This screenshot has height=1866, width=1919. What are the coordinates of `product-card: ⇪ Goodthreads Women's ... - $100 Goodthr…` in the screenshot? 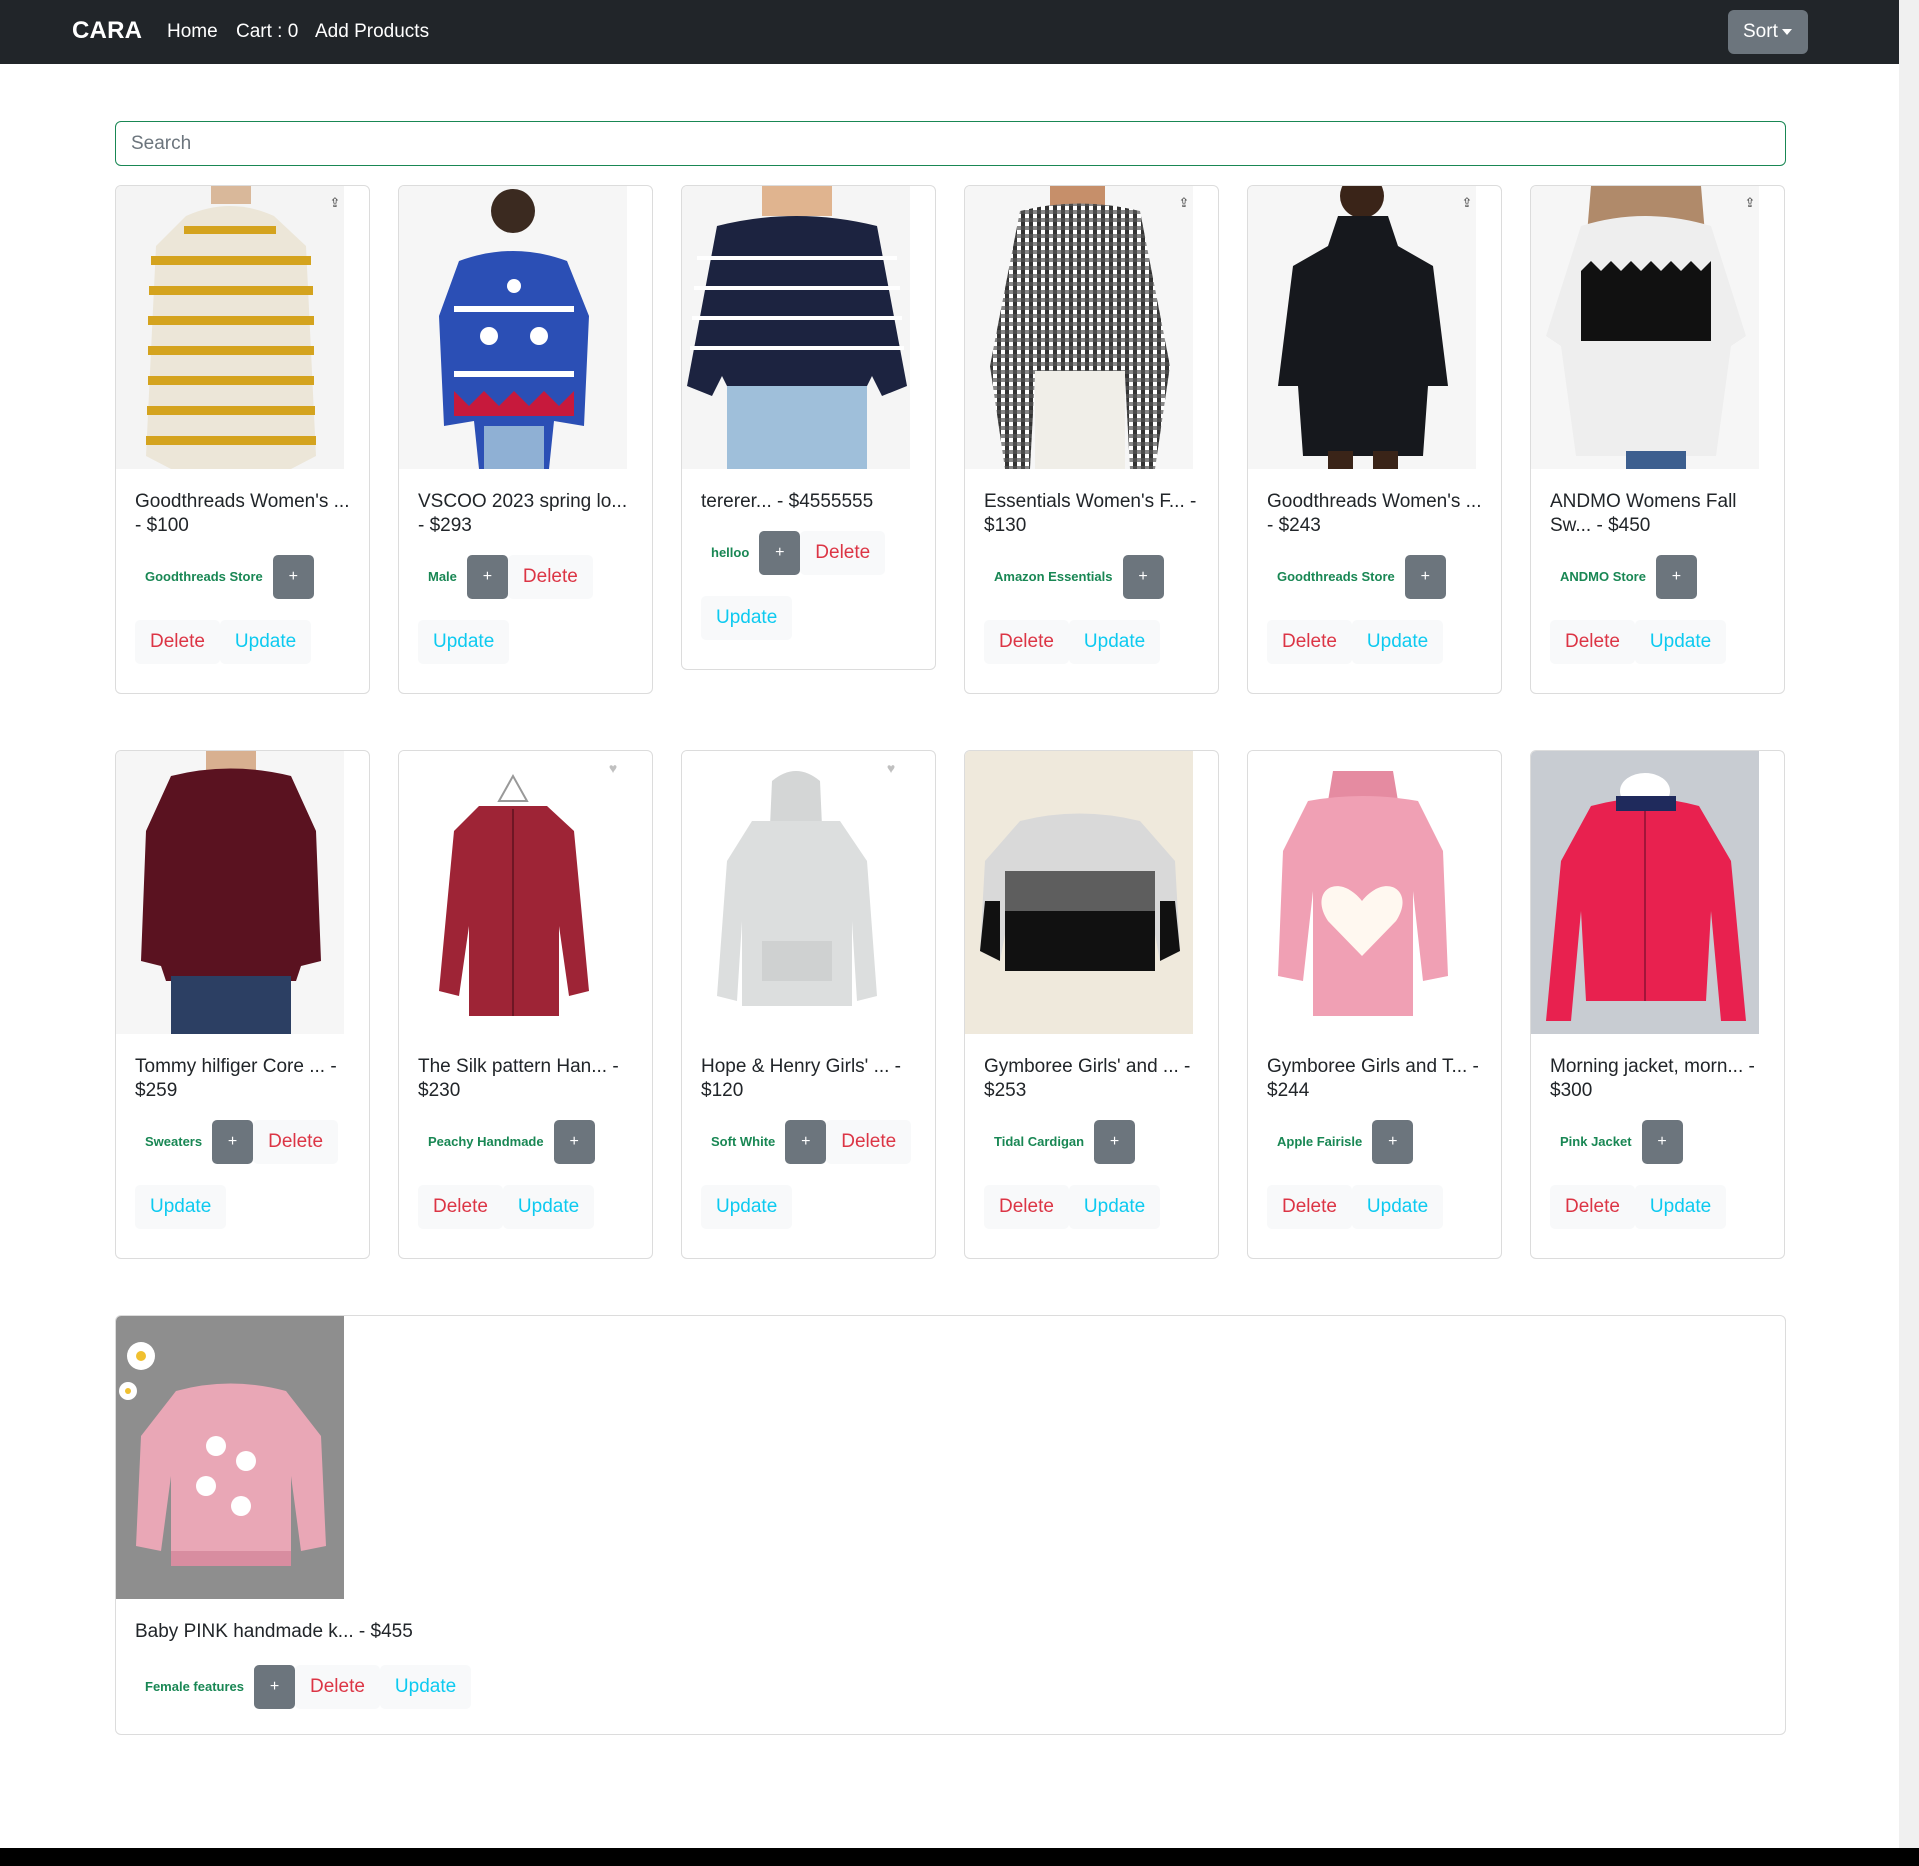 It's located at (242, 439).